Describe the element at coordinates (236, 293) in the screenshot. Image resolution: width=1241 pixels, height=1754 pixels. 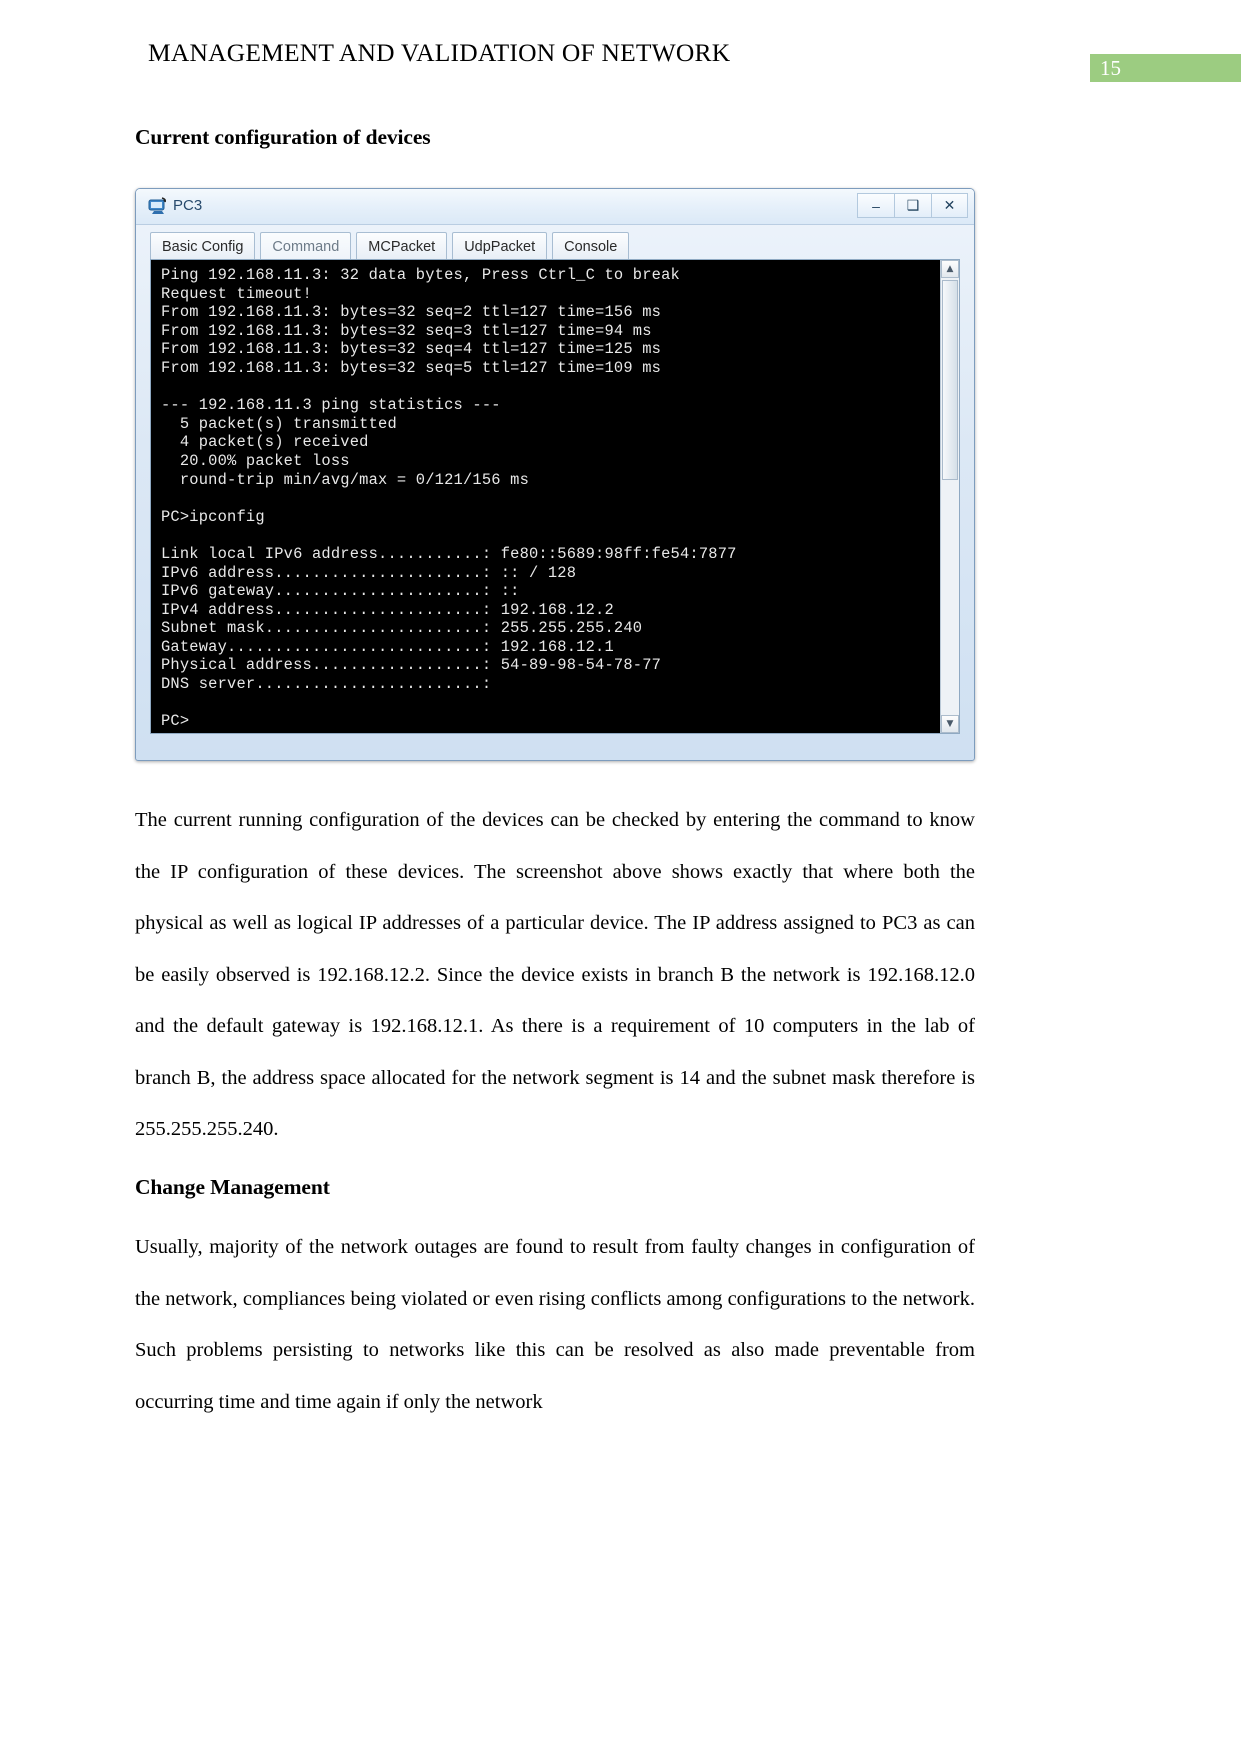
I see `terminal-line: Request timeout!` at that location.